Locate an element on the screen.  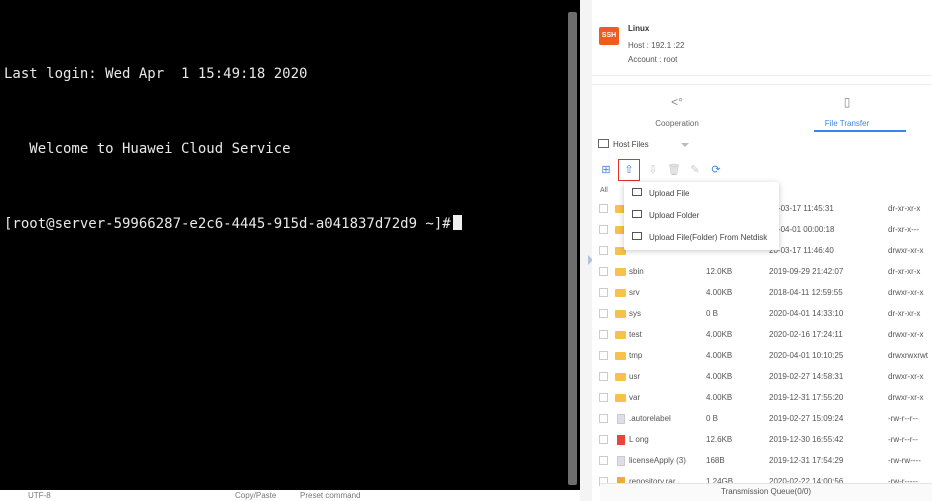
file-toolbar: ⊞ ⇧ ⇩ 🗑 ✎ ⟳ is located at coordinates (762, 170).